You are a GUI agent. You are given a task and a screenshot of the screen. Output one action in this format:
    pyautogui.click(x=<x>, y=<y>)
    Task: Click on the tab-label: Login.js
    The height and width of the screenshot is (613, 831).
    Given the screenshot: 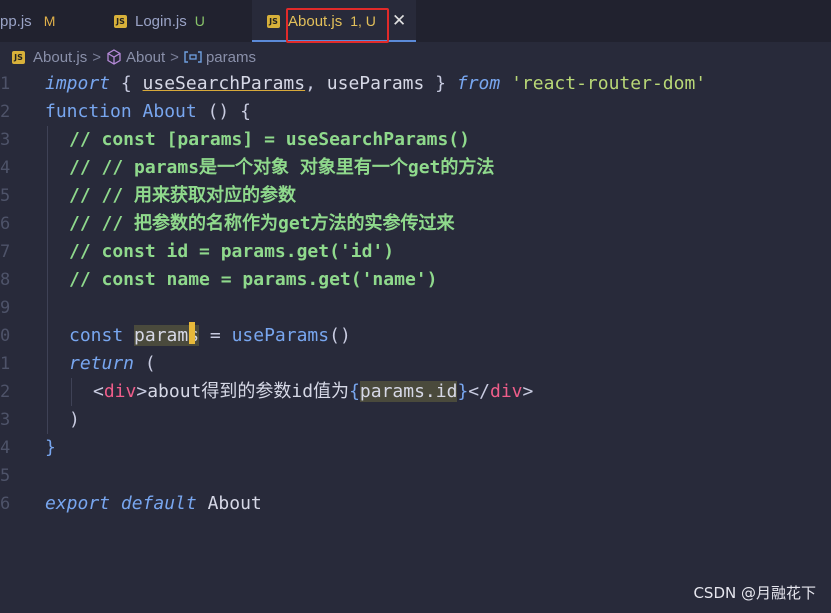 What is the action you would take?
    pyautogui.click(x=161, y=21)
    